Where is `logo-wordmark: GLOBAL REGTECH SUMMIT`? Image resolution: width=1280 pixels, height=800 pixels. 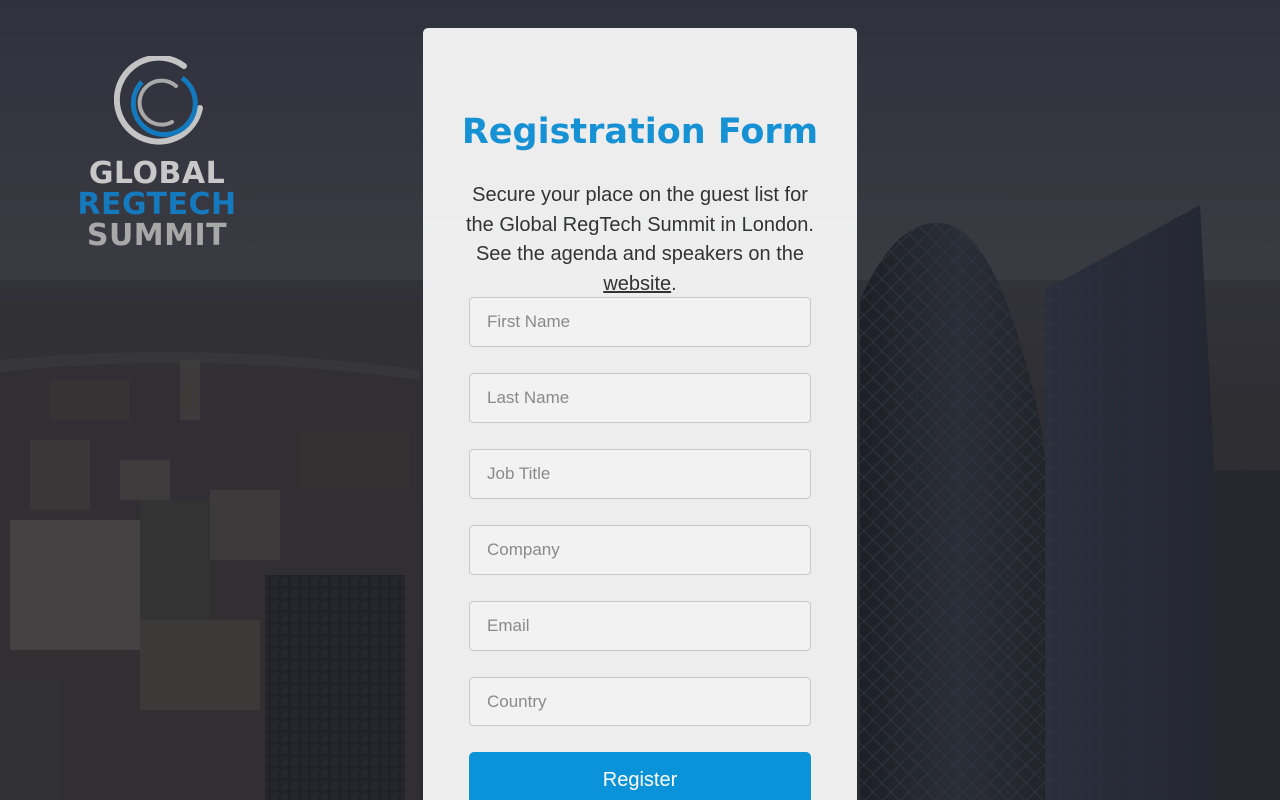
logo-wordmark: GLOBAL REGTECH SUMMIT is located at coordinates (157, 204).